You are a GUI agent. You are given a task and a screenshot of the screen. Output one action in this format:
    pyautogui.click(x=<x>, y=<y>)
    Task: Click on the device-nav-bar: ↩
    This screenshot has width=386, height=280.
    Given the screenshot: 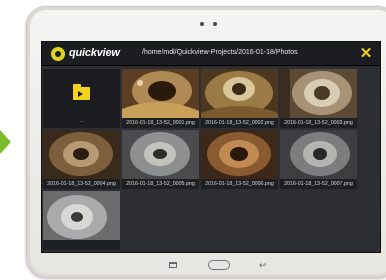 What is the action you would take?
    pyautogui.click(x=206, y=266)
    